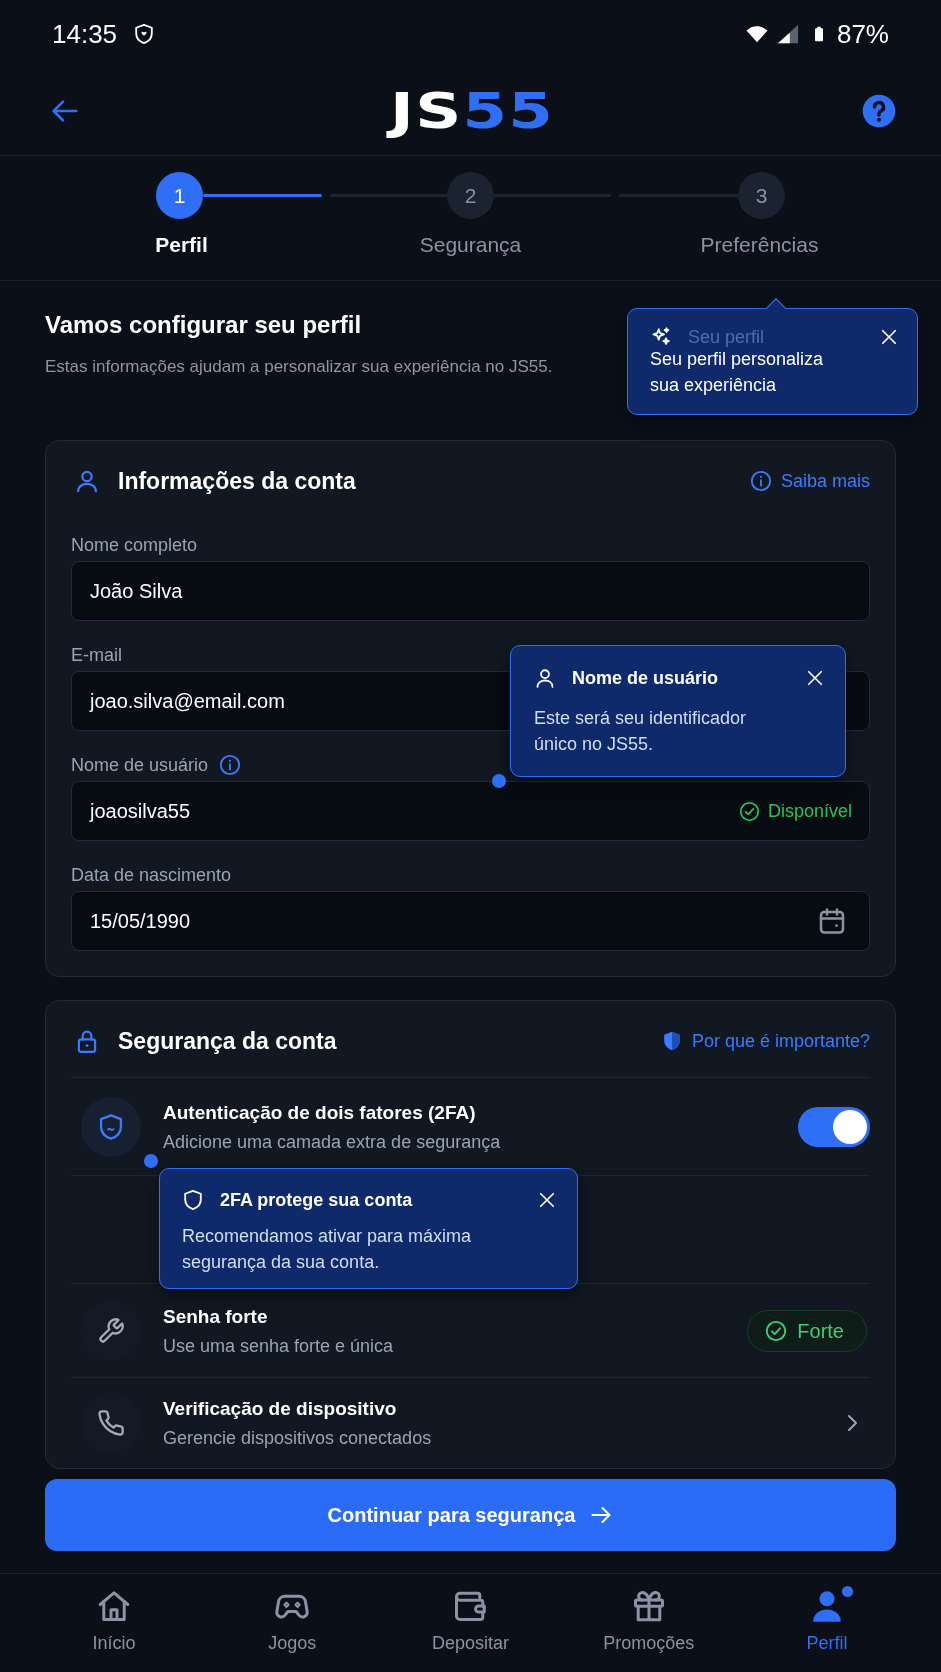 The image size is (941, 1672). Describe the element at coordinates (832, 921) in the screenshot. I see `calendar-icon` at that location.